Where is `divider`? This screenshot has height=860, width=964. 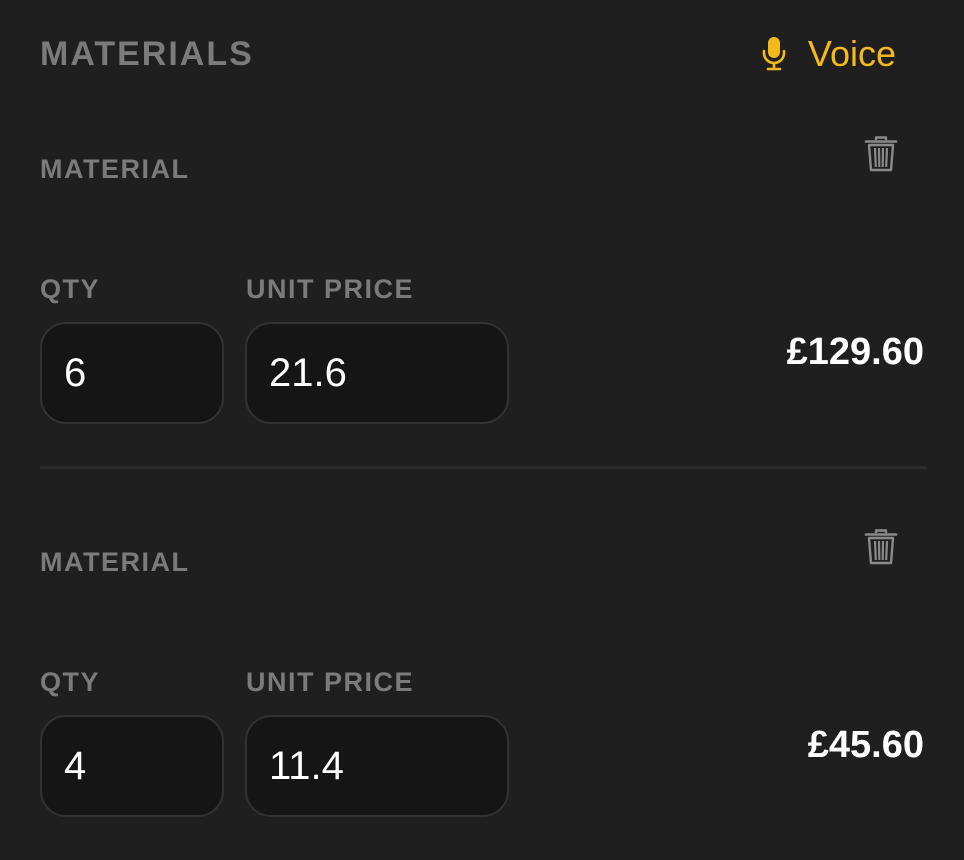 divider is located at coordinates (483, 467).